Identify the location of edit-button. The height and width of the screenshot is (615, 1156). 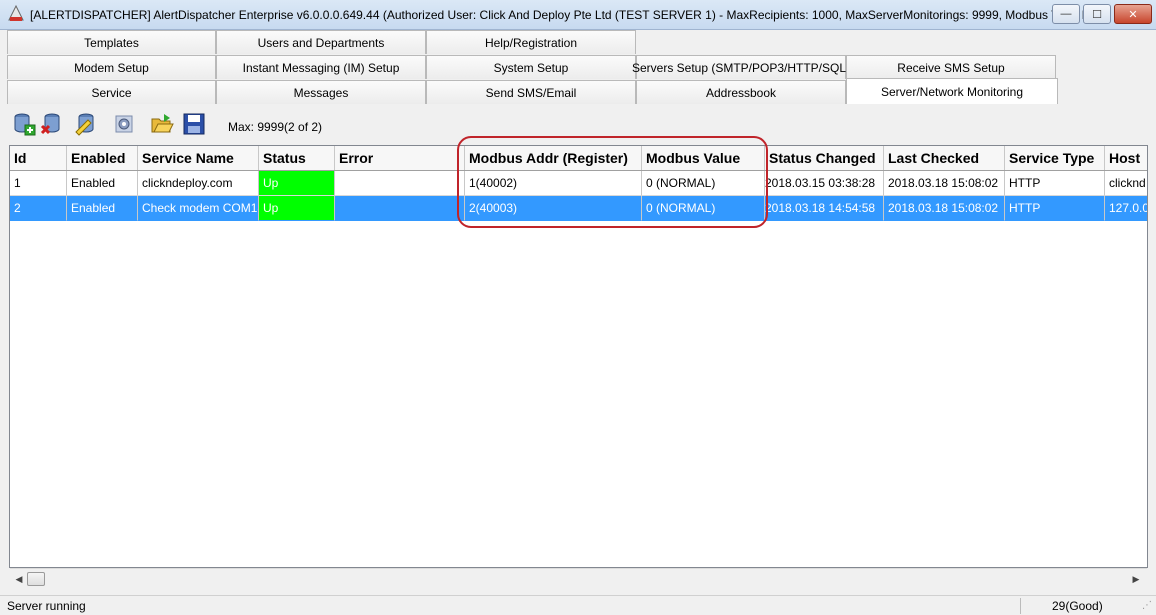
(86, 124).